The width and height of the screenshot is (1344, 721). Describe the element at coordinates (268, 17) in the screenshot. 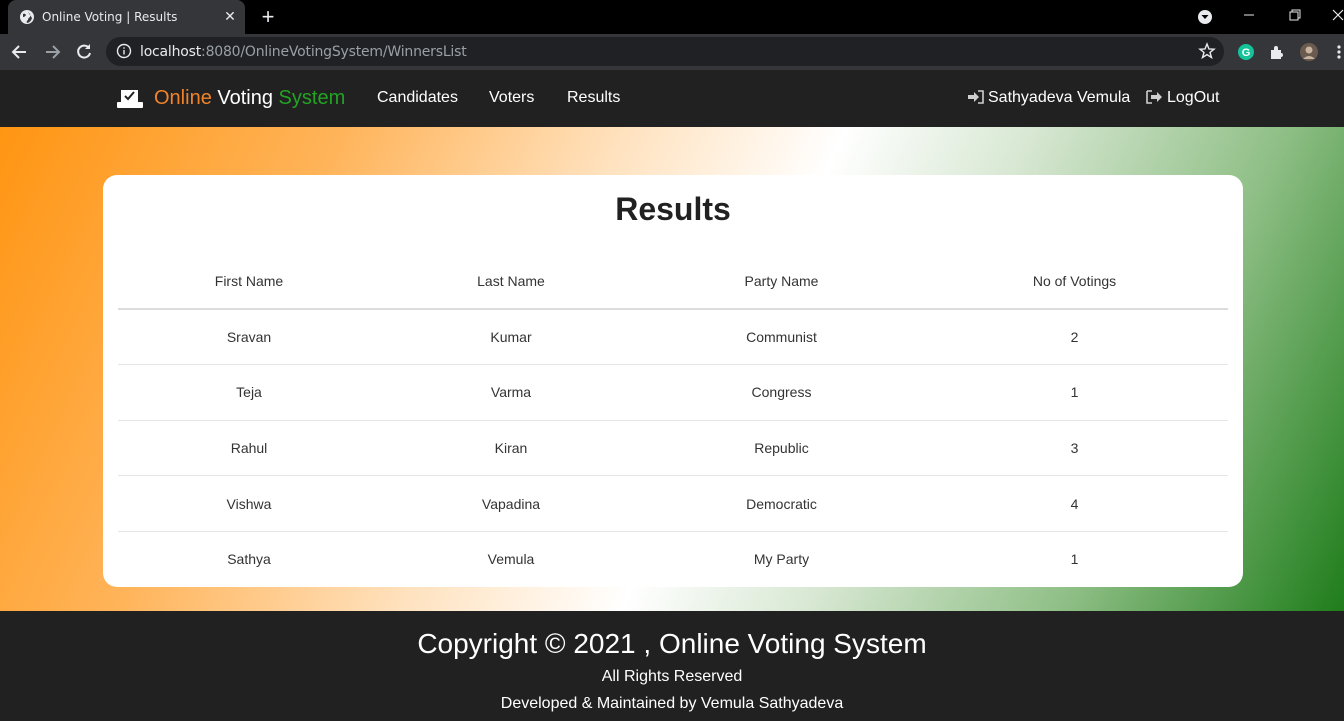

I see `new-tab-button: +` at that location.